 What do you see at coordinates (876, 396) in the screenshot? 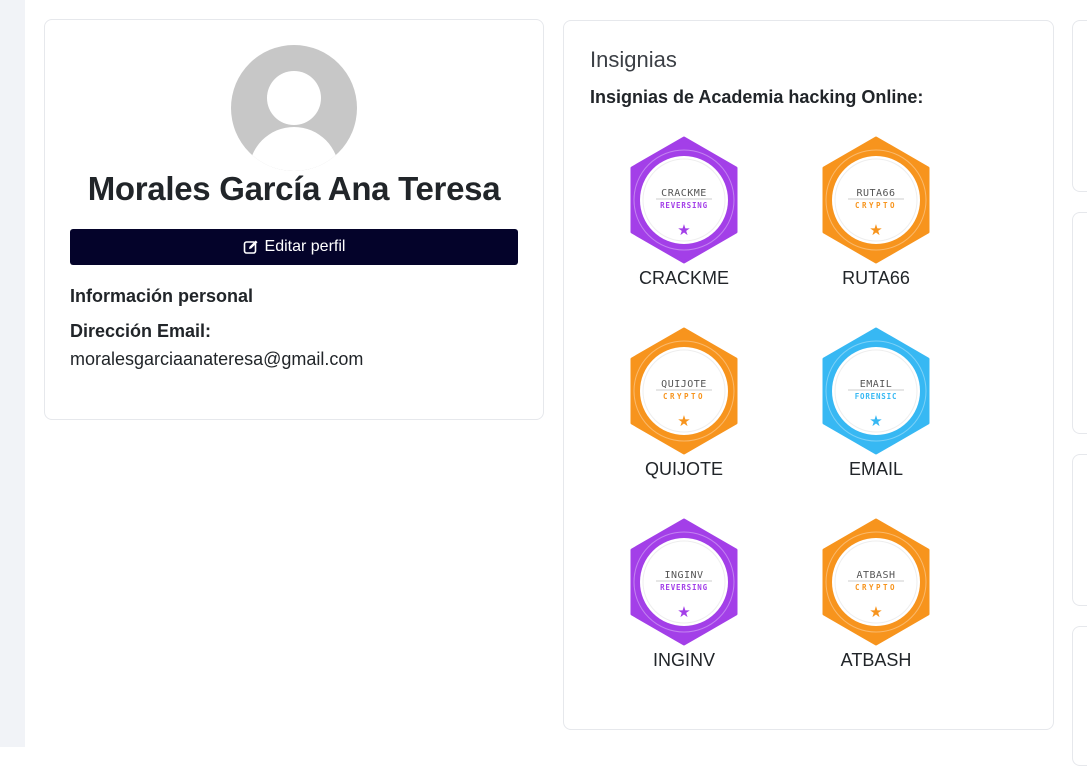
I see `badge-category-text: FORENSIC` at bounding box center [876, 396].